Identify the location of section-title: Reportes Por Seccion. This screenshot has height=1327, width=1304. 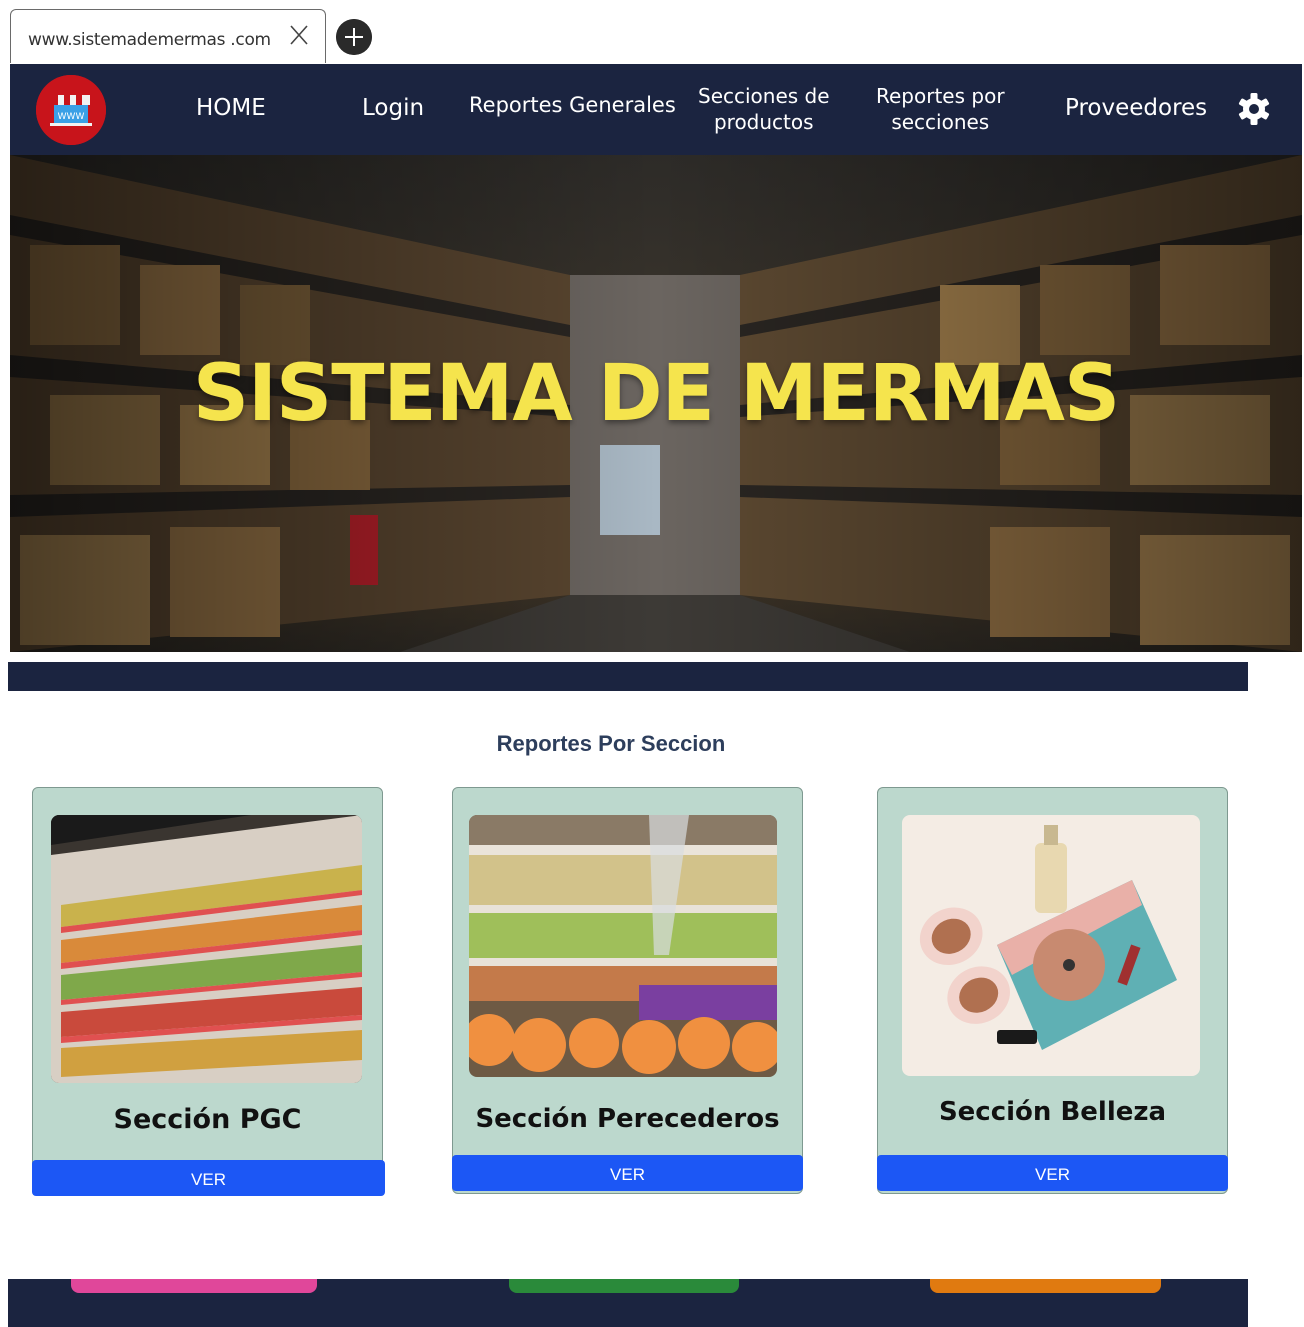
(611, 743).